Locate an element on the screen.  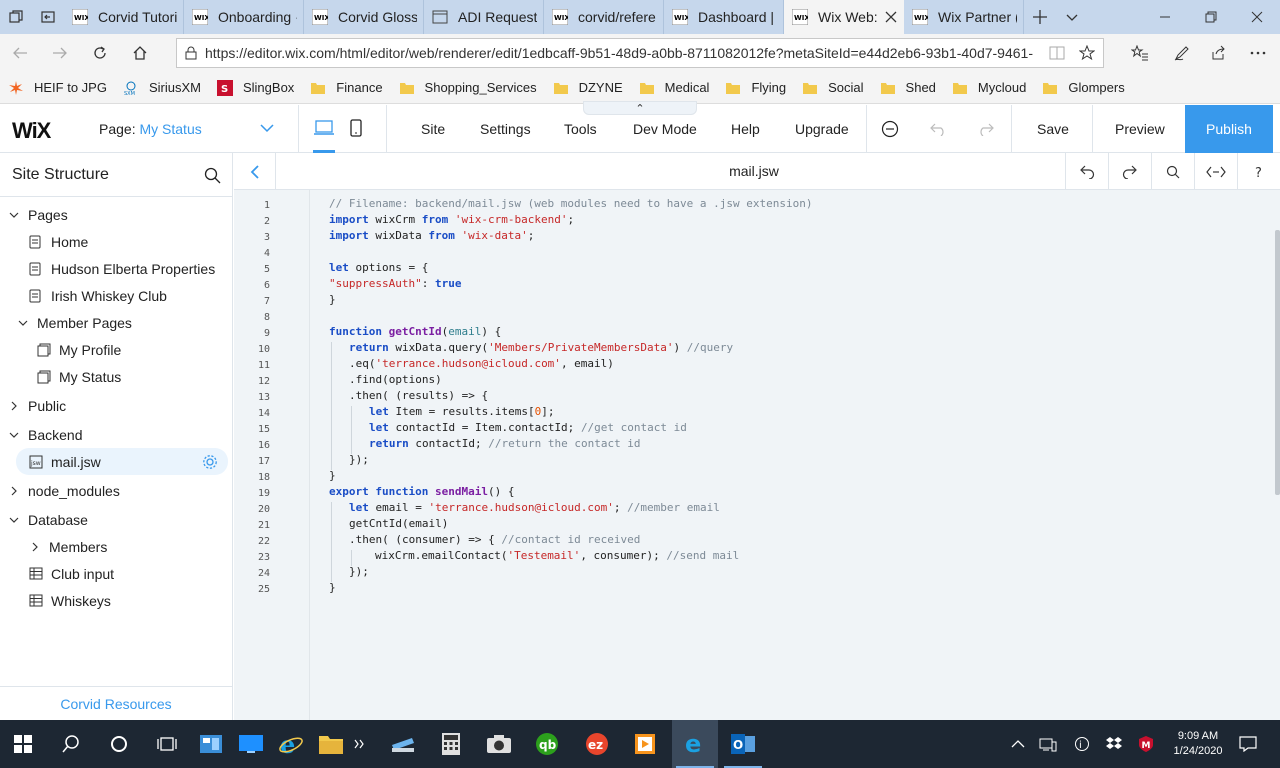
zoom-out-icon is located at coordinates (890, 129).